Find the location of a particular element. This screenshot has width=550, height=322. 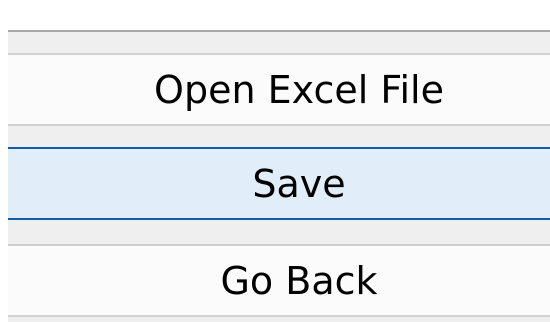

save-label: Save is located at coordinates (299, 183).